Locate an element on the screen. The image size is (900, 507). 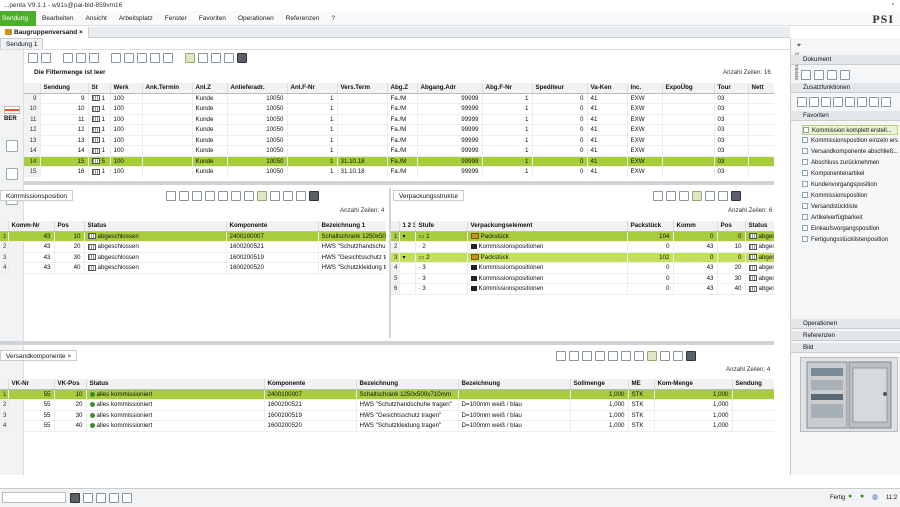
table-row: 5 · 3 Kommissionspositionen 0 43 30 abges is located at coordinates (582, 278).